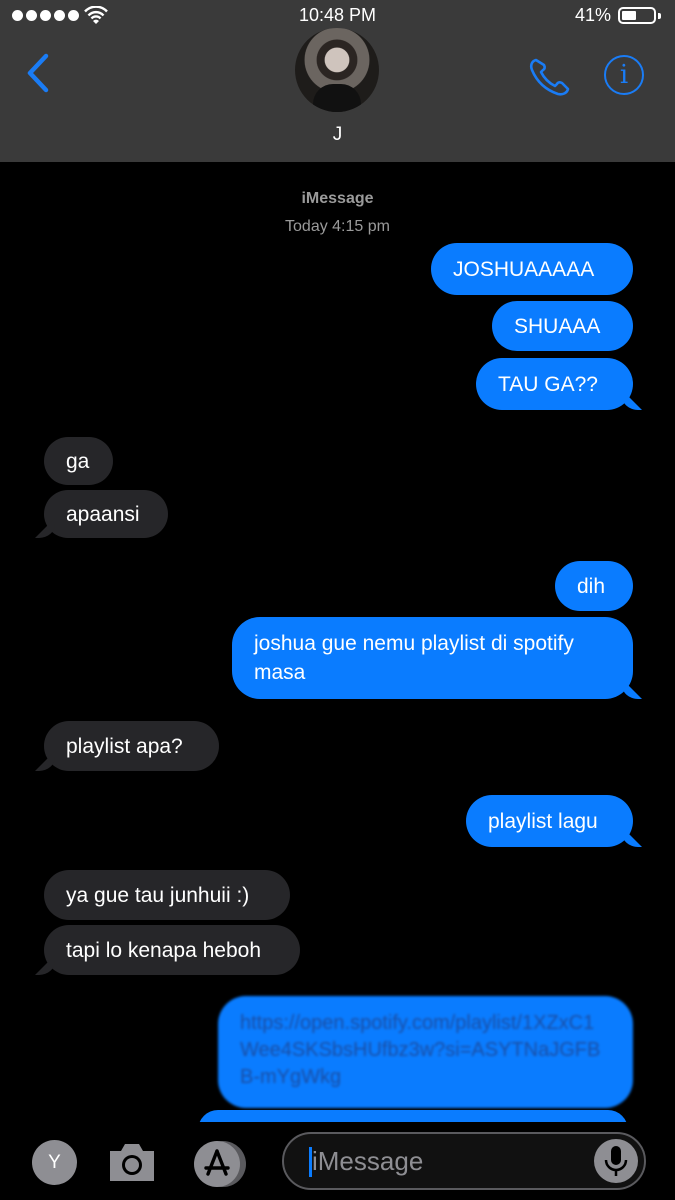  I want to click on battery-icon, so click(639, 15).